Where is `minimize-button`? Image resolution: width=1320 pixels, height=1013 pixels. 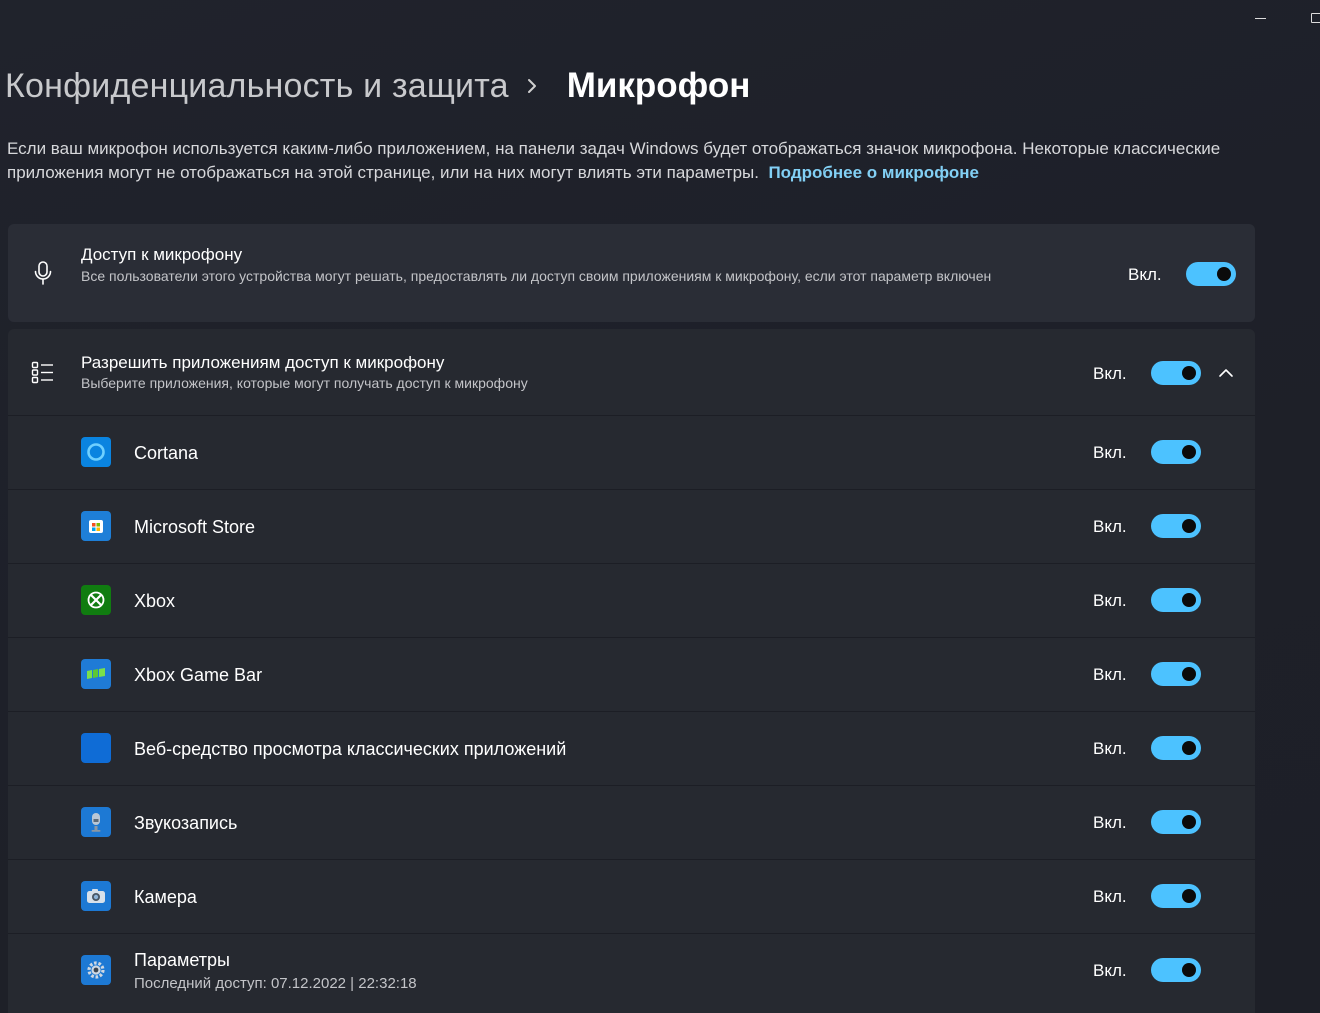
minimize-button is located at coordinates (1260, 18).